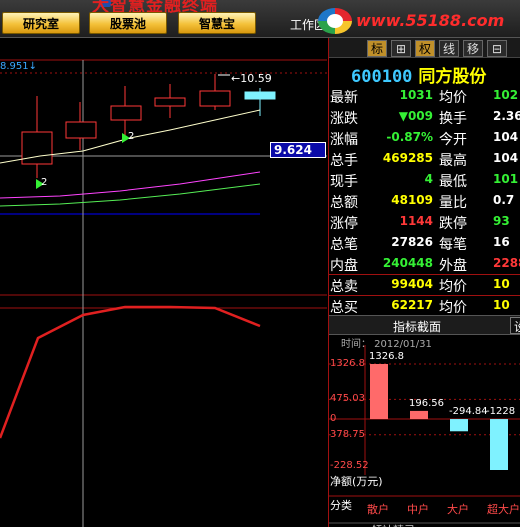 The image size is (520, 527). Describe the element at coordinates (344, 224) in the screenshot. I see `quote-label: 涨停` at that location.